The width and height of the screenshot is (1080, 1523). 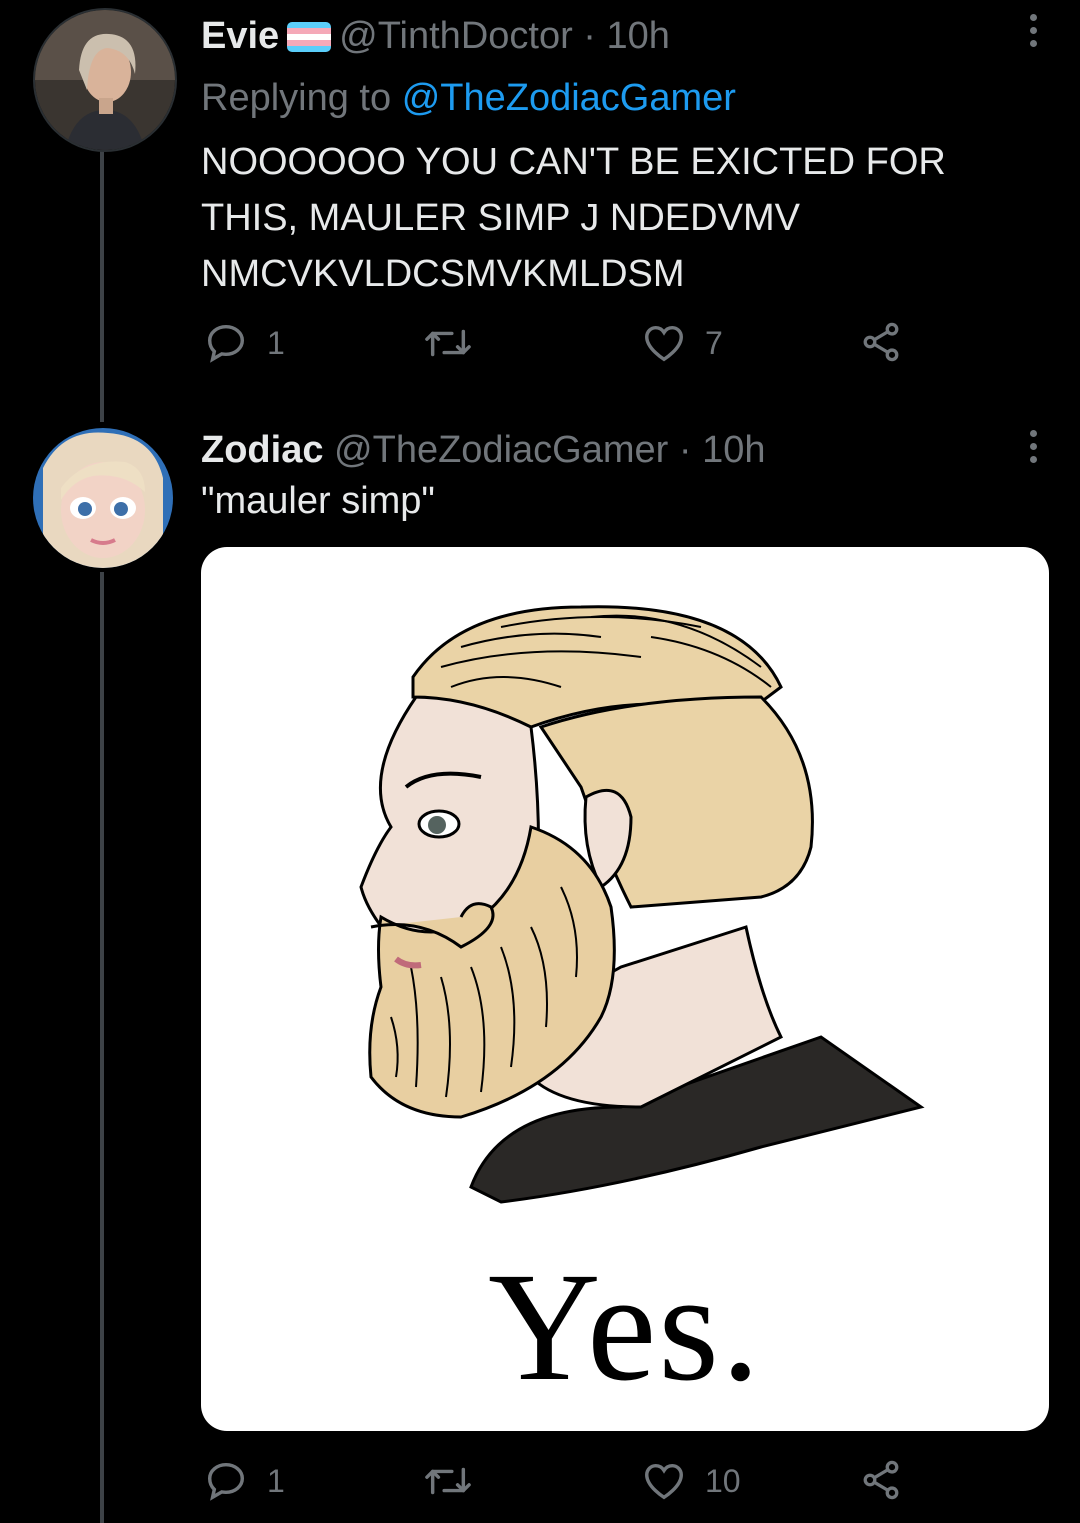 I want to click on like-button: 7, so click(x=682, y=343).